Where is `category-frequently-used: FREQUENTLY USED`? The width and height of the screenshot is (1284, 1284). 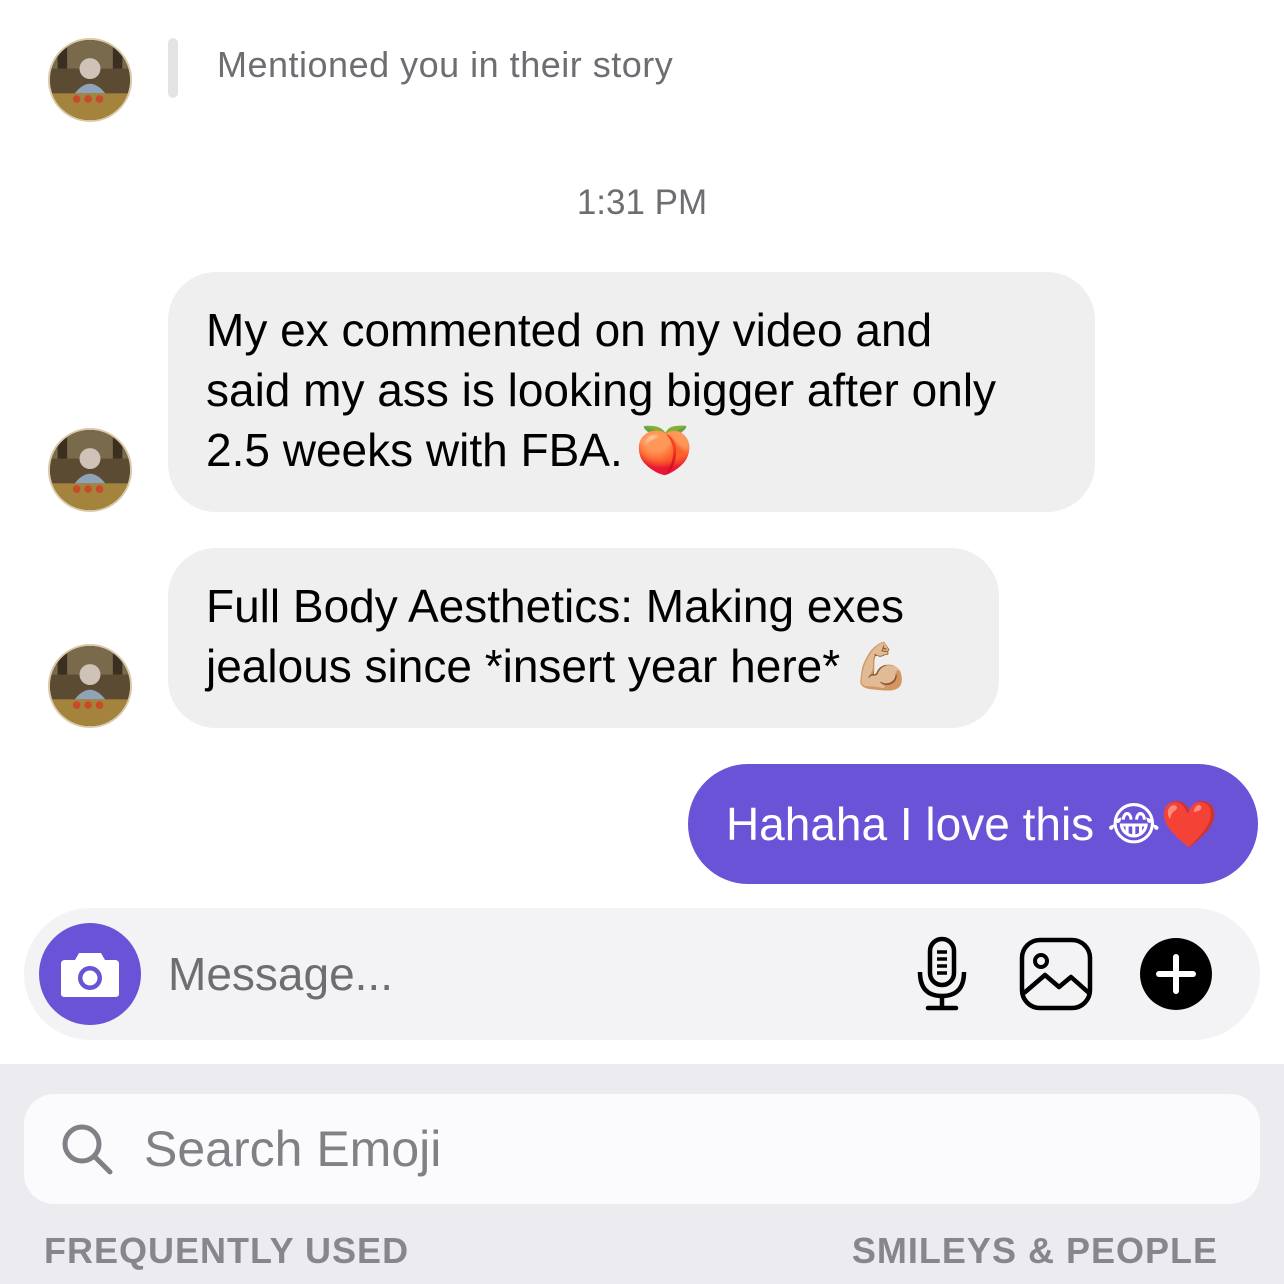 category-frequently-used: FREQUENTLY USED is located at coordinates (226, 1251).